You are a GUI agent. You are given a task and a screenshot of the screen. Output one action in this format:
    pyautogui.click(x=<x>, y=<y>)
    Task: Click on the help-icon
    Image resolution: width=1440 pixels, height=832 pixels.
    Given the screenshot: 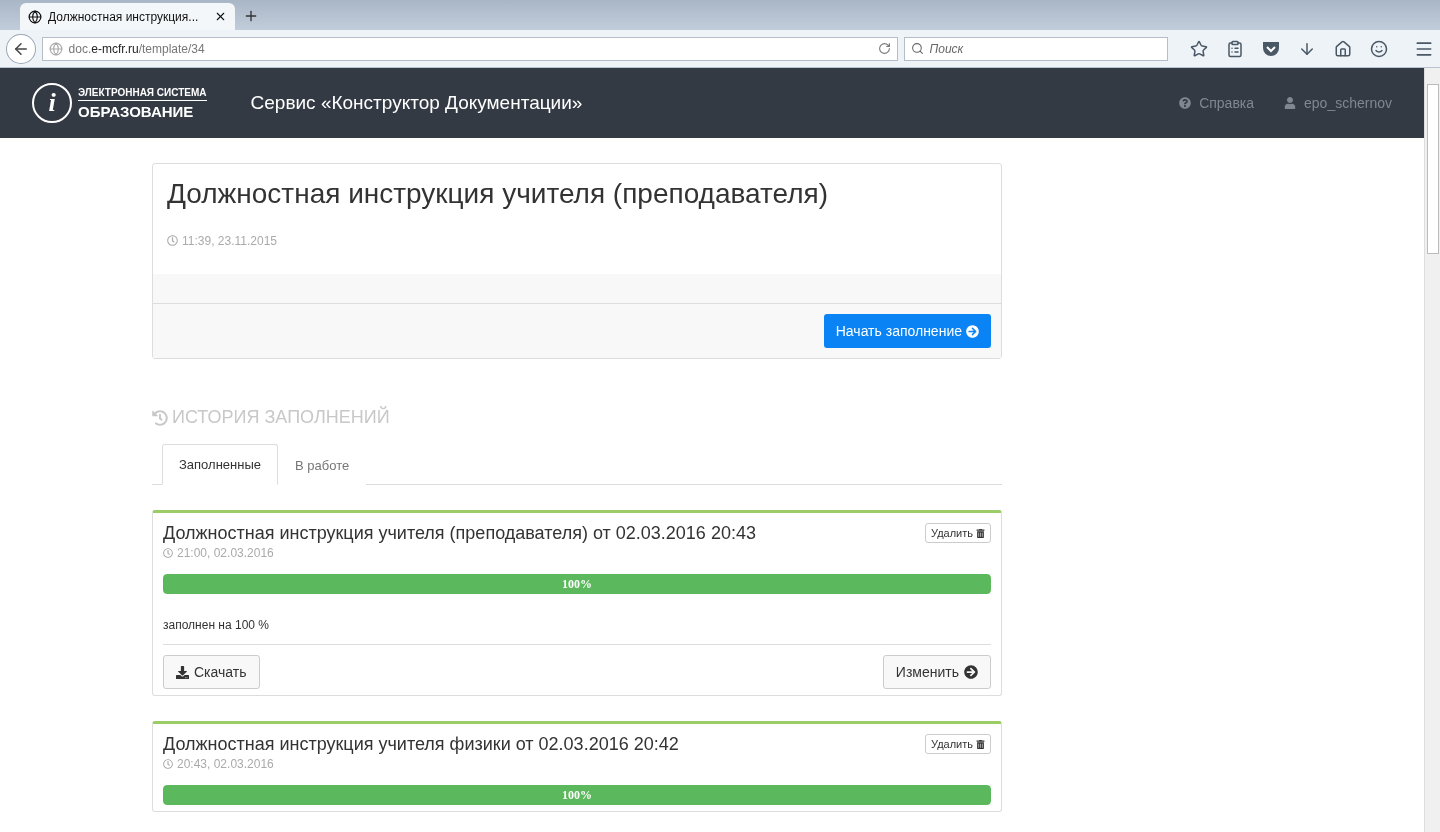 What is the action you would take?
    pyautogui.click(x=1185, y=103)
    